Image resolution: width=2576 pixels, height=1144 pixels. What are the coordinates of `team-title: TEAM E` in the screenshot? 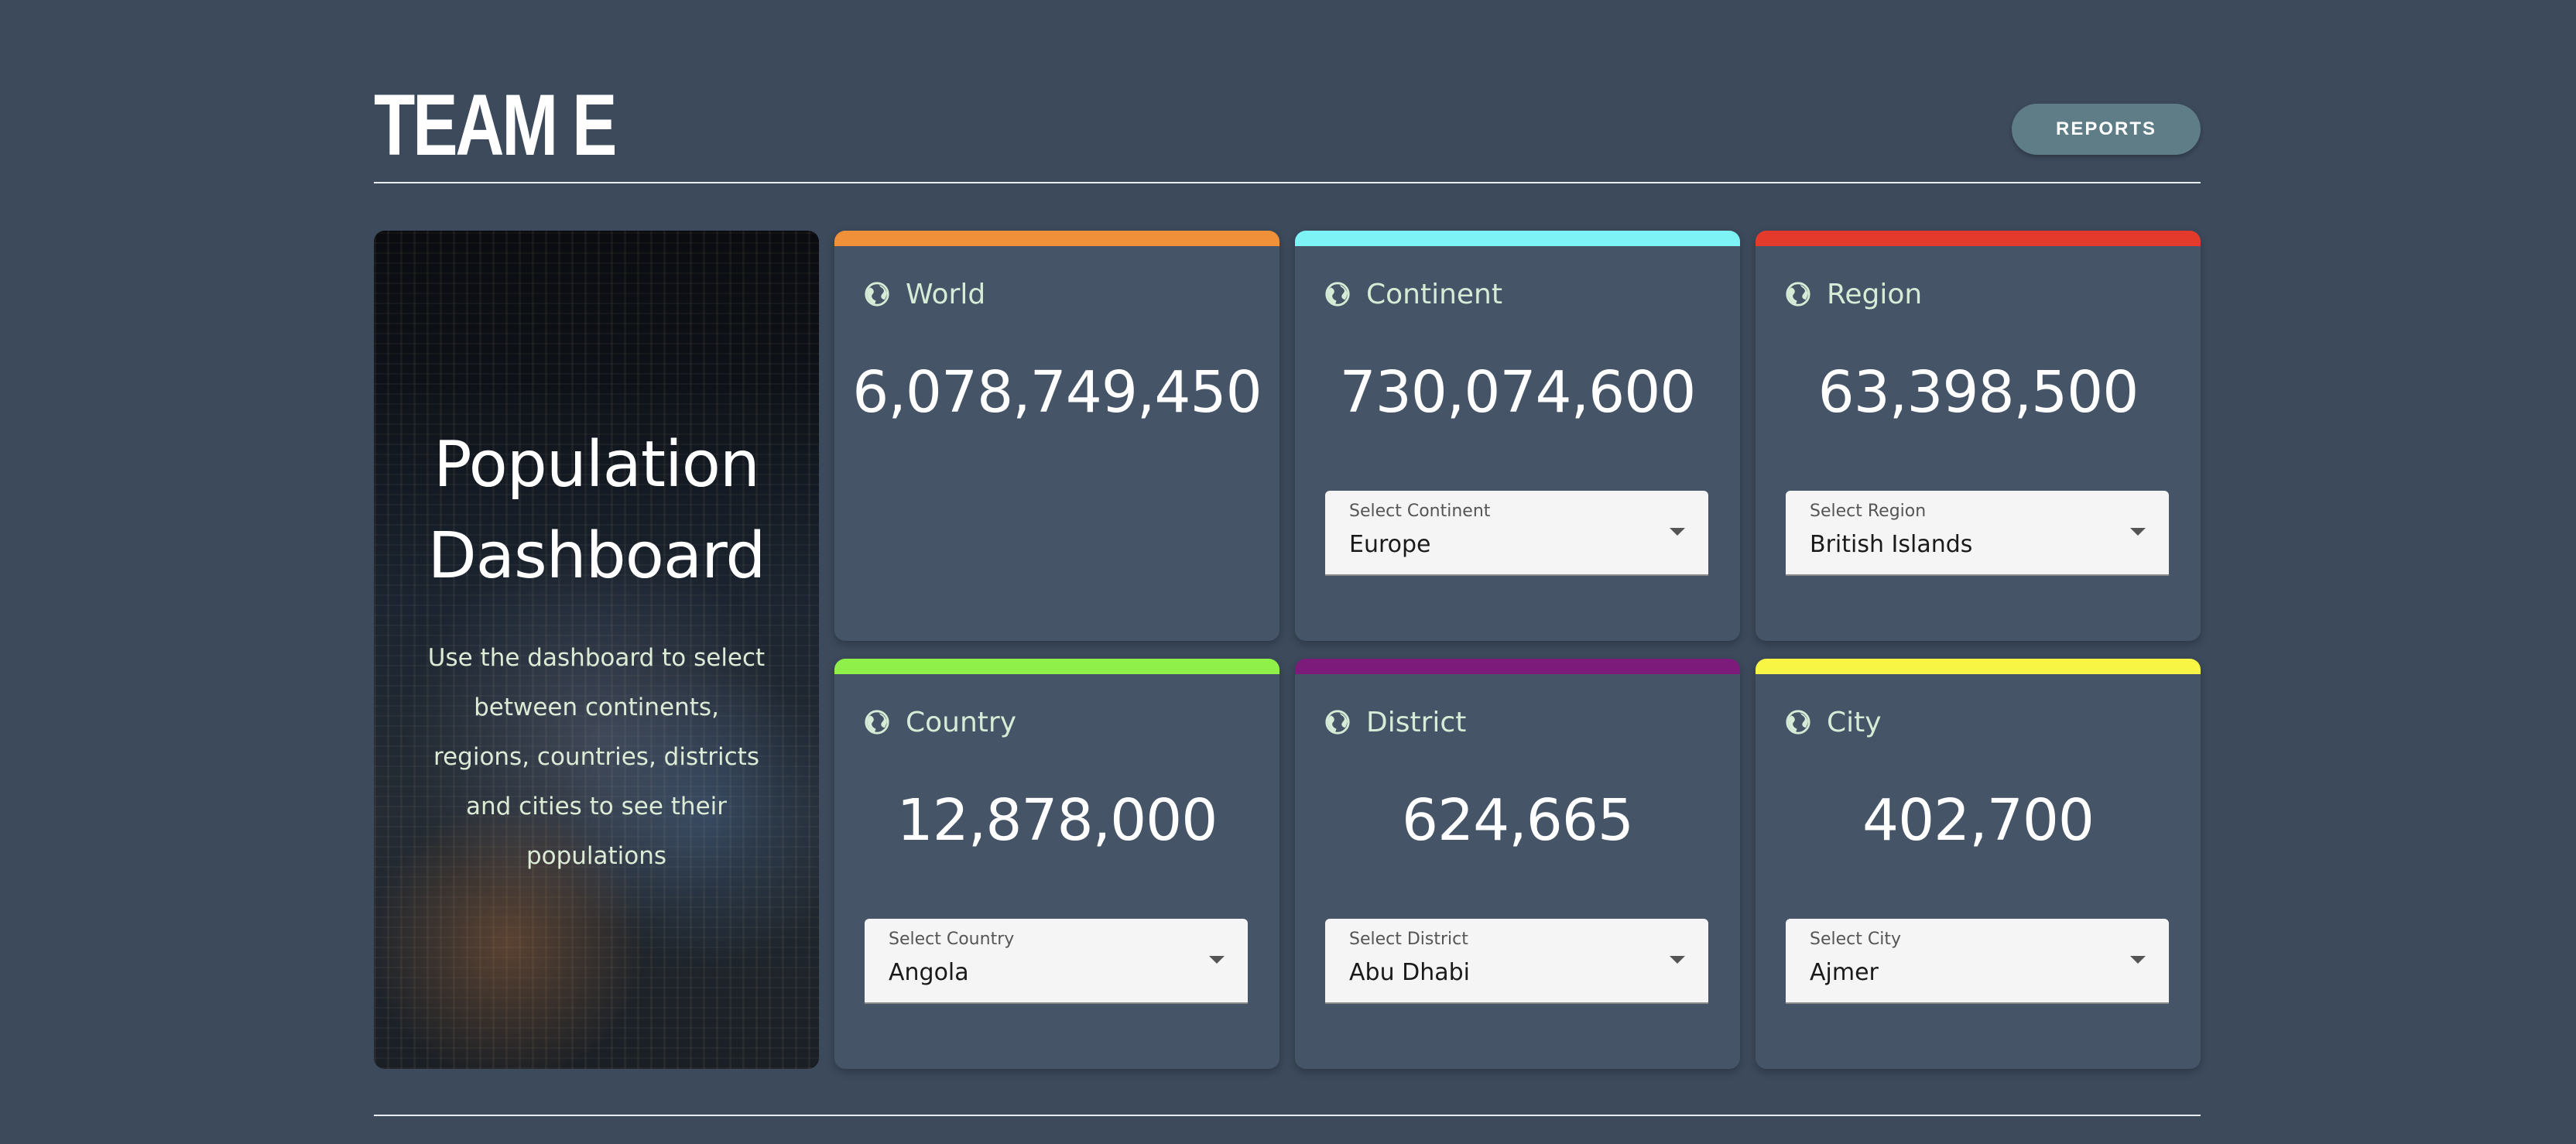 It's located at (496, 125).